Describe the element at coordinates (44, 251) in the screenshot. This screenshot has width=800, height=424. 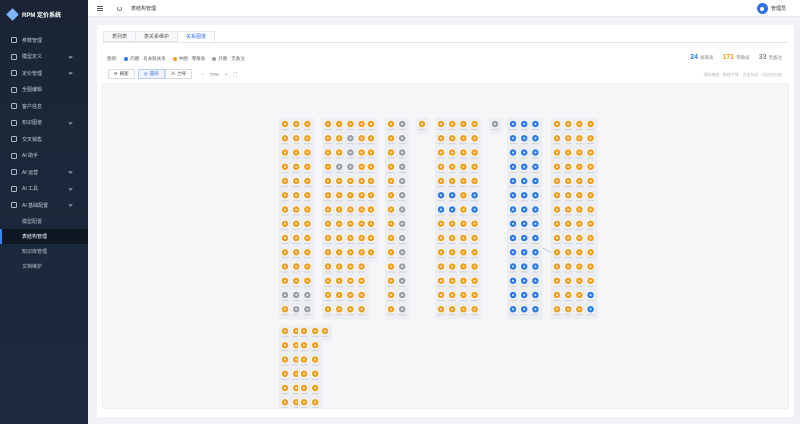
I see `sidebar-subitem-2: 知识库管理` at that location.